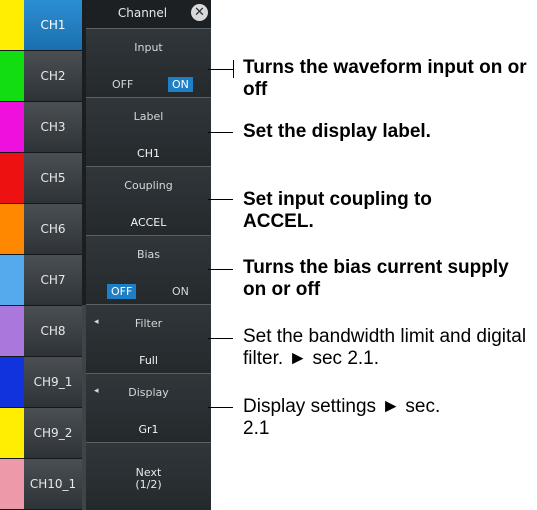  Describe the element at coordinates (148, 200) in the screenshot. I see `coupling-button: Coupling ACCEL` at that location.